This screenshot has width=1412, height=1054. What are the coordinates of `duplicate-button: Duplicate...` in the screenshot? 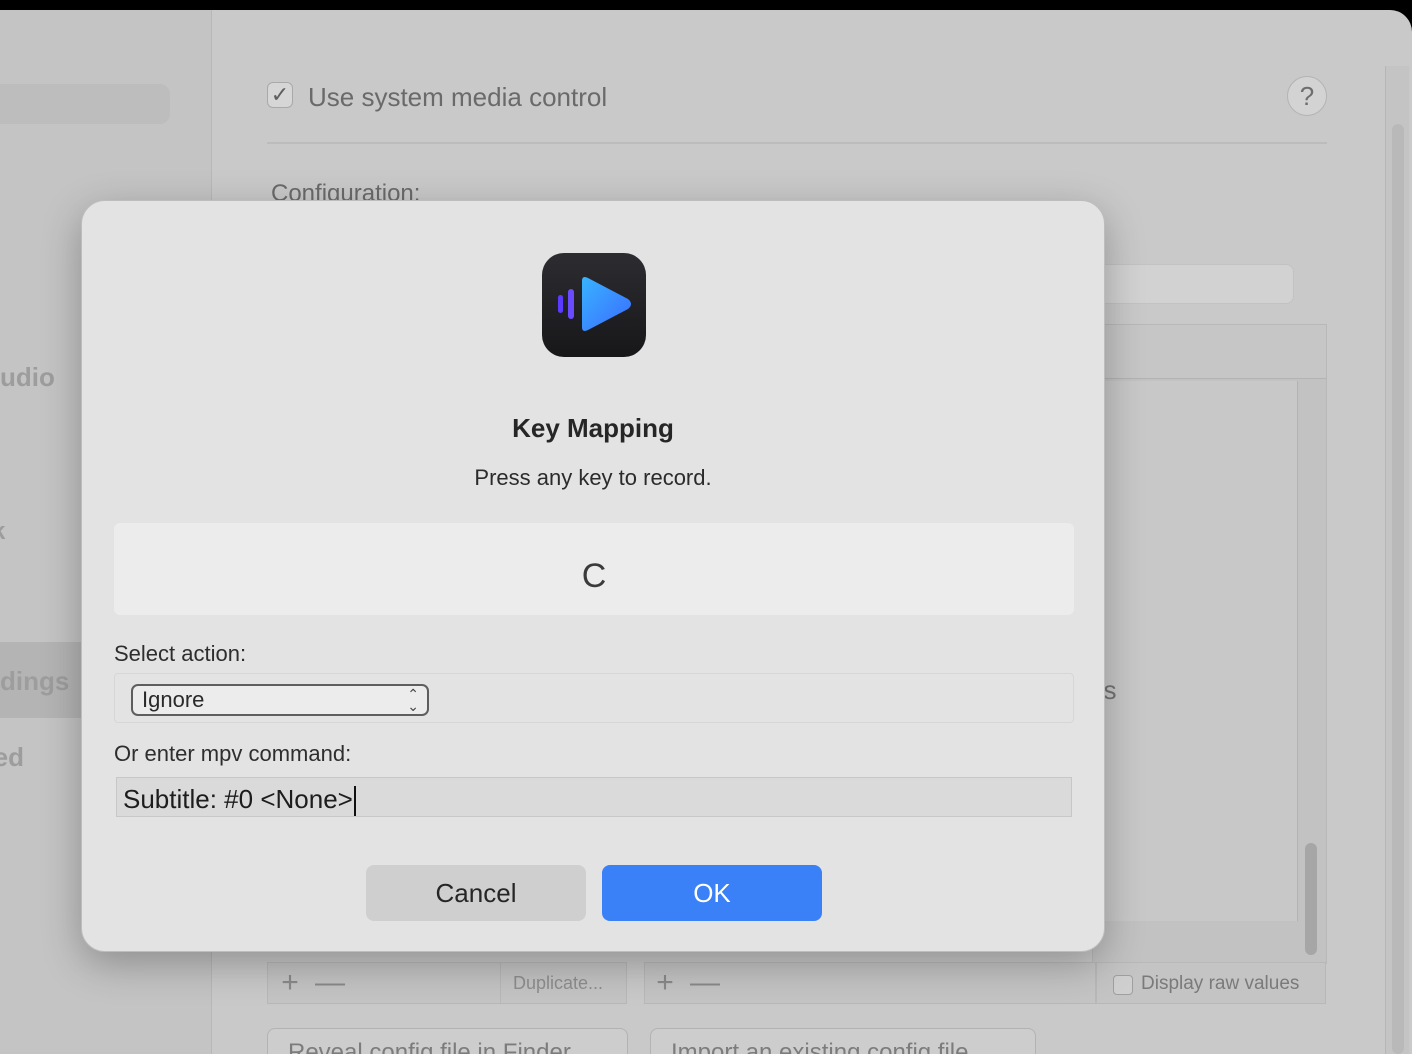 It's located at (563, 983).